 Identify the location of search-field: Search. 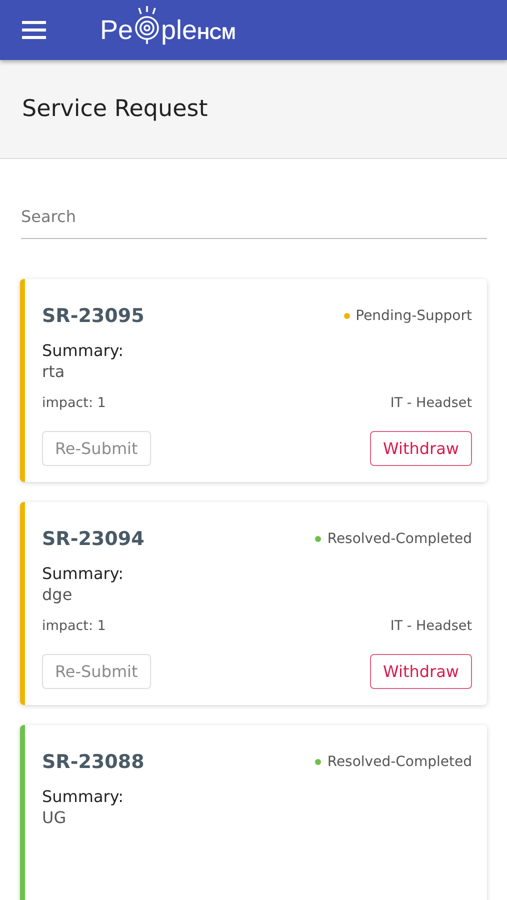
(254, 219).